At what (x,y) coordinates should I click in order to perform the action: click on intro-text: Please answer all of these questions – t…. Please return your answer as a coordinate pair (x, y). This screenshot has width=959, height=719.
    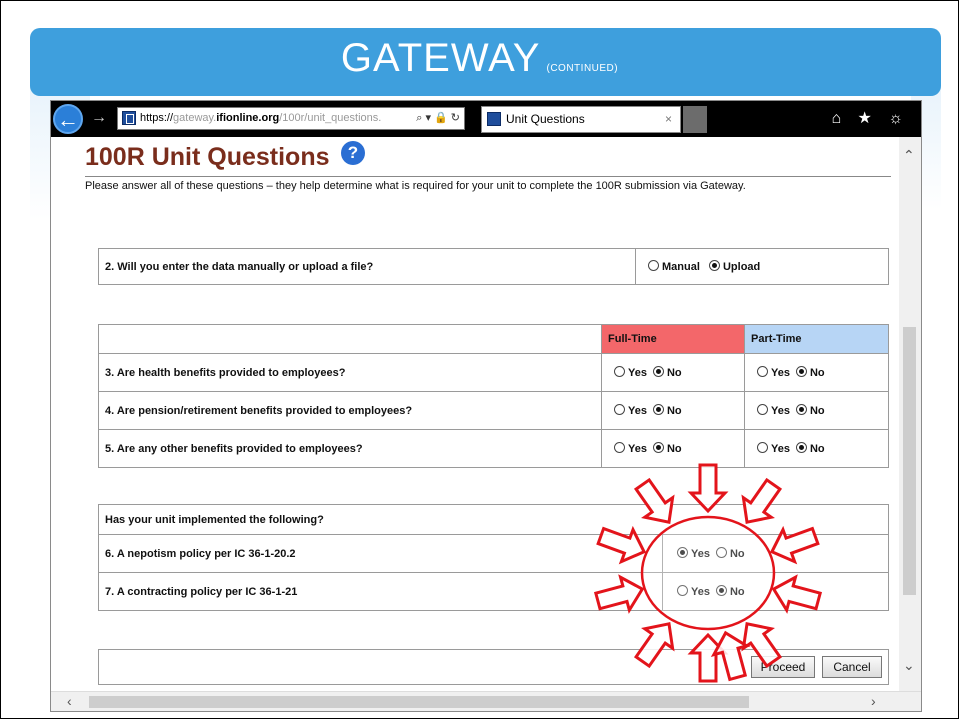
    Looking at the image, I should click on (415, 186).